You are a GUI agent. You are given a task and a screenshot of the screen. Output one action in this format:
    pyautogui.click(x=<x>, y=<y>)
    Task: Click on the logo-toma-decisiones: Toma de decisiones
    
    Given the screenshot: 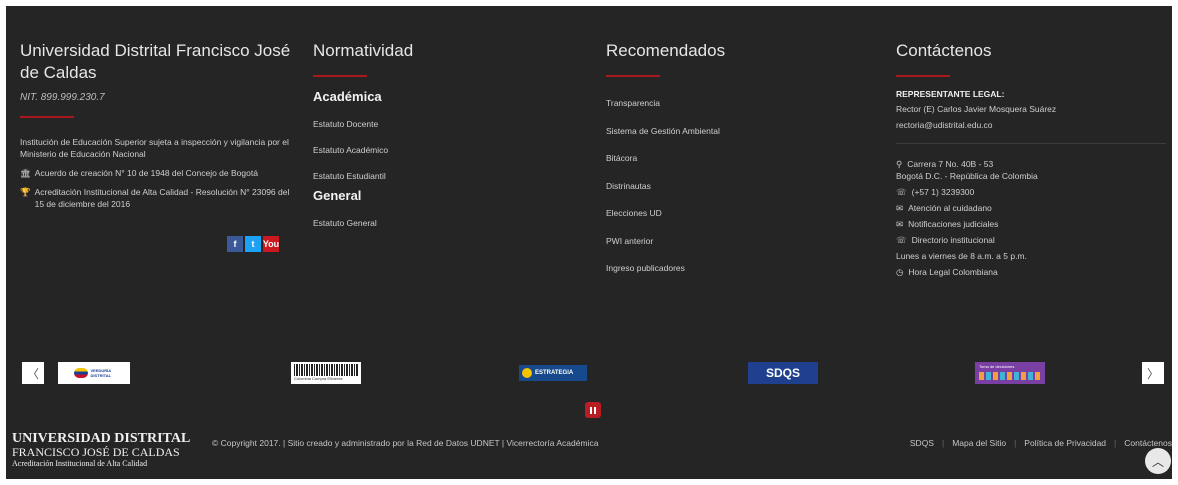 What is the action you would take?
    pyautogui.click(x=1010, y=373)
    